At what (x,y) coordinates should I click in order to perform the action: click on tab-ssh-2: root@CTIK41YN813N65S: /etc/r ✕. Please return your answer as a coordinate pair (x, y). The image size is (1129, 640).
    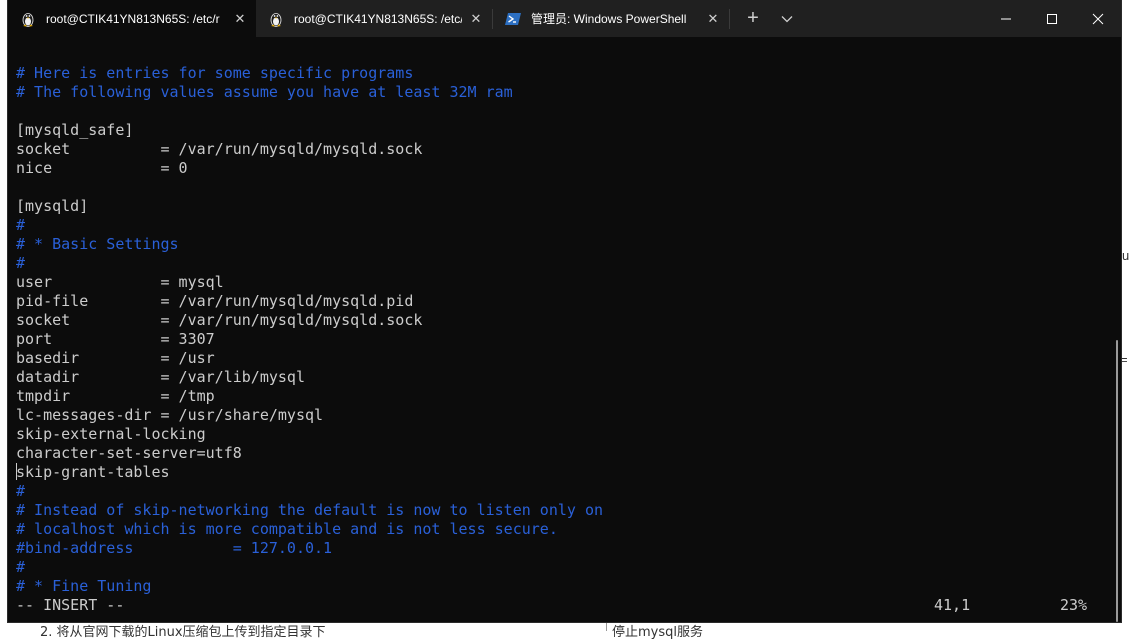
    Looking at the image, I should click on (374, 18).